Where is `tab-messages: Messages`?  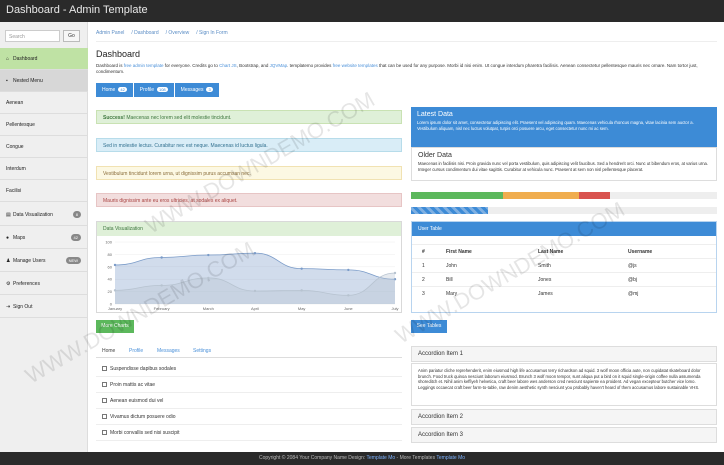
tab-messages: Messages is located at coordinates (168, 351).